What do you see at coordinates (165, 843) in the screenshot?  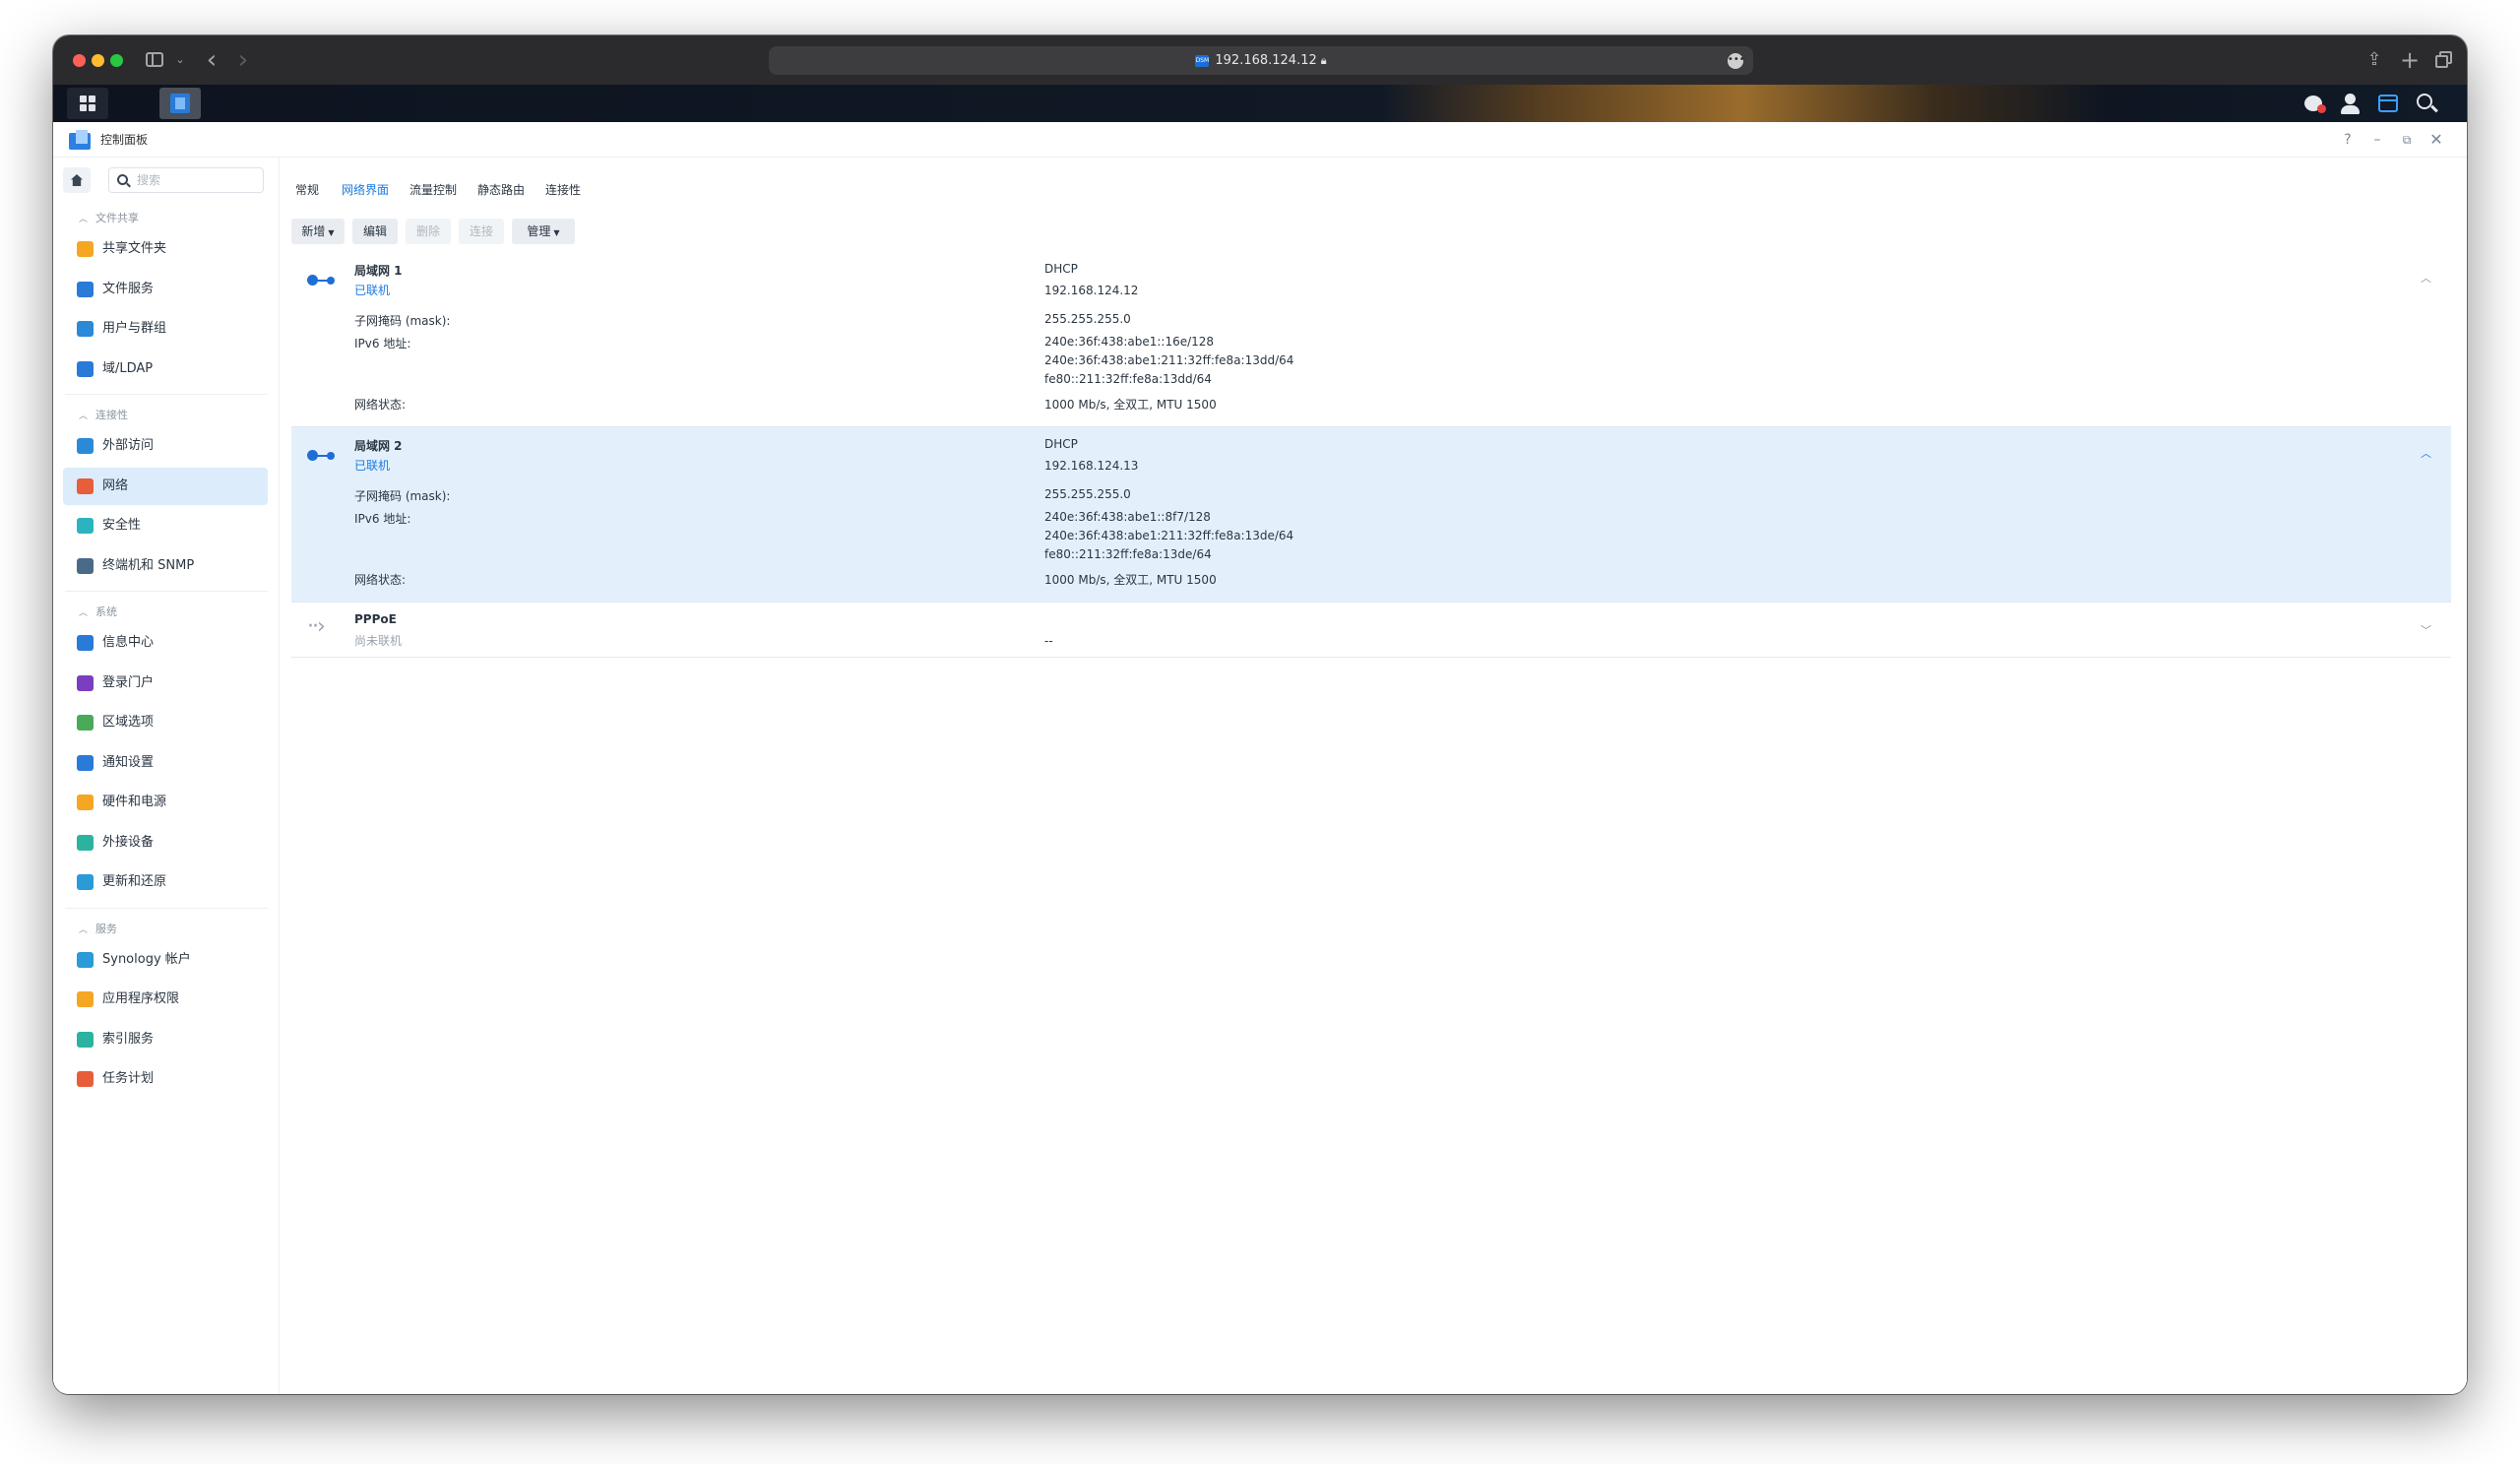 I see `sidebar-item: 外接设备` at bounding box center [165, 843].